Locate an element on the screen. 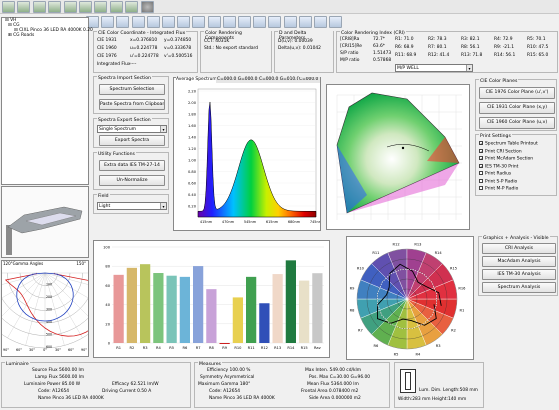  cri-category-label: R13 is located at coordinates (277, 348).